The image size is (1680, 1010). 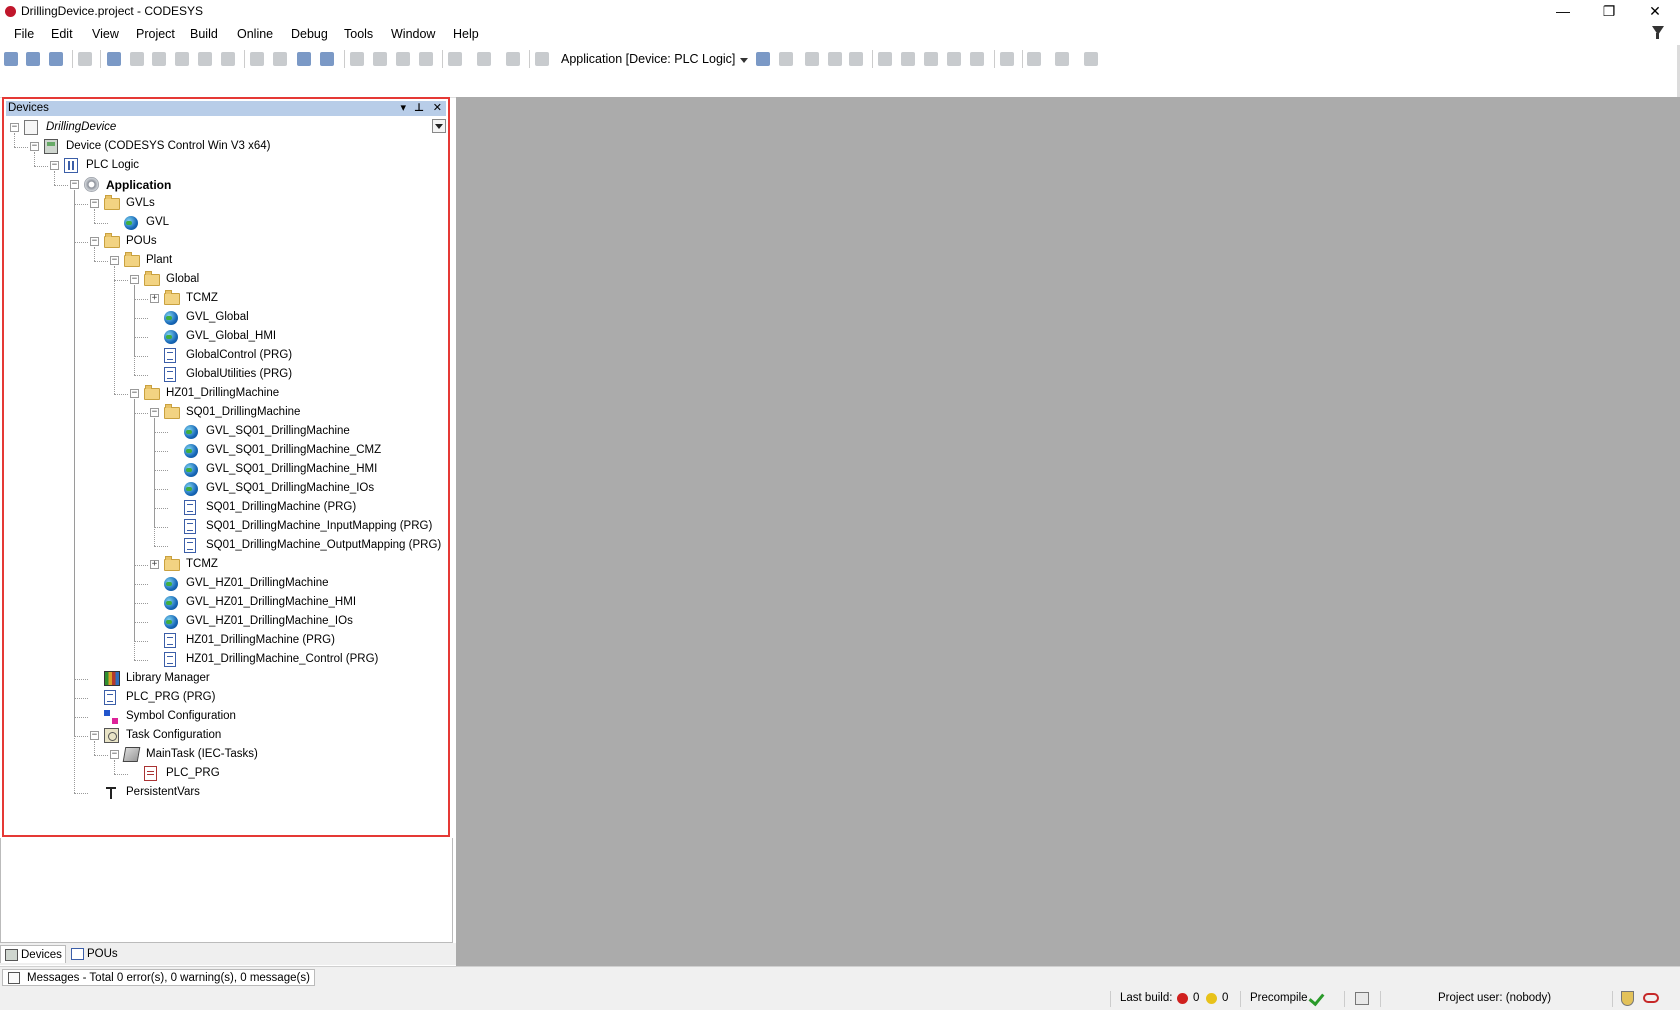 I want to click on find-next-icon, so click(x=280, y=59).